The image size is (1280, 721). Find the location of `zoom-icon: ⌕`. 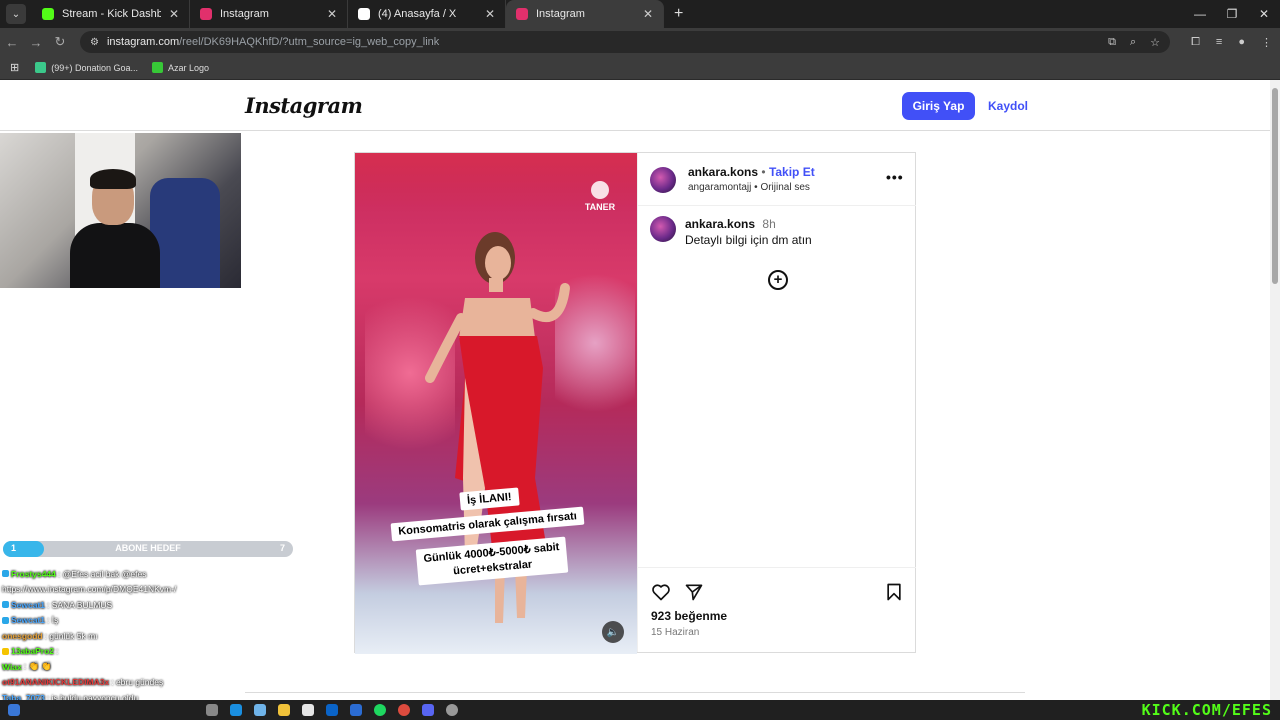

zoom-icon: ⌕ is located at coordinates (1133, 42).